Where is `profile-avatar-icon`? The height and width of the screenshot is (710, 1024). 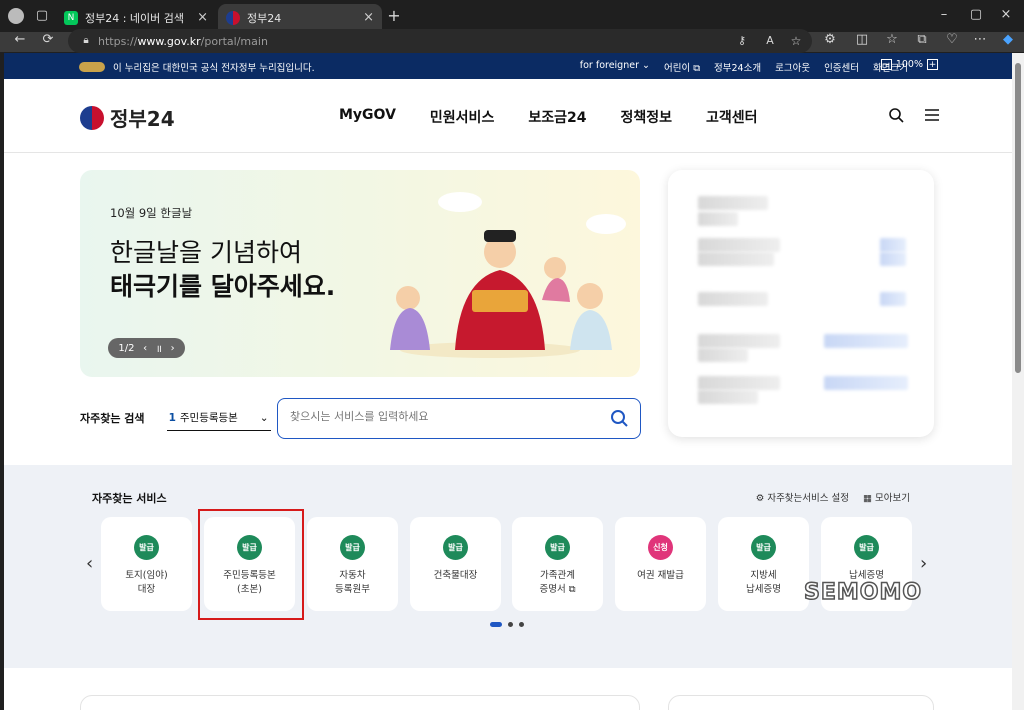
profile-avatar-icon is located at coordinates (16, 16).